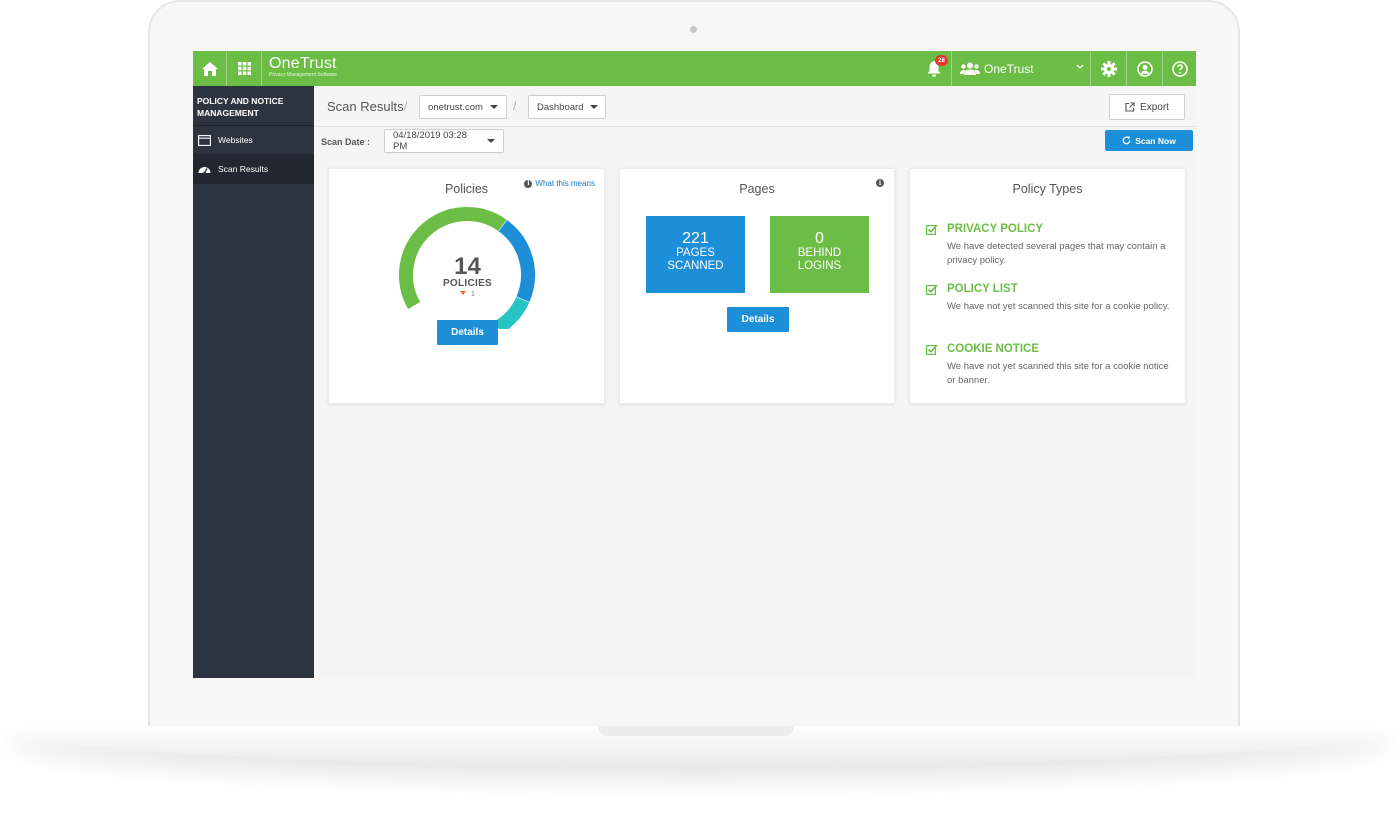 This screenshot has height=821, width=1400. What do you see at coordinates (455, 107) in the screenshot?
I see `domain-dropdown-value: onetrust.com` at bounding box center [455, 107].